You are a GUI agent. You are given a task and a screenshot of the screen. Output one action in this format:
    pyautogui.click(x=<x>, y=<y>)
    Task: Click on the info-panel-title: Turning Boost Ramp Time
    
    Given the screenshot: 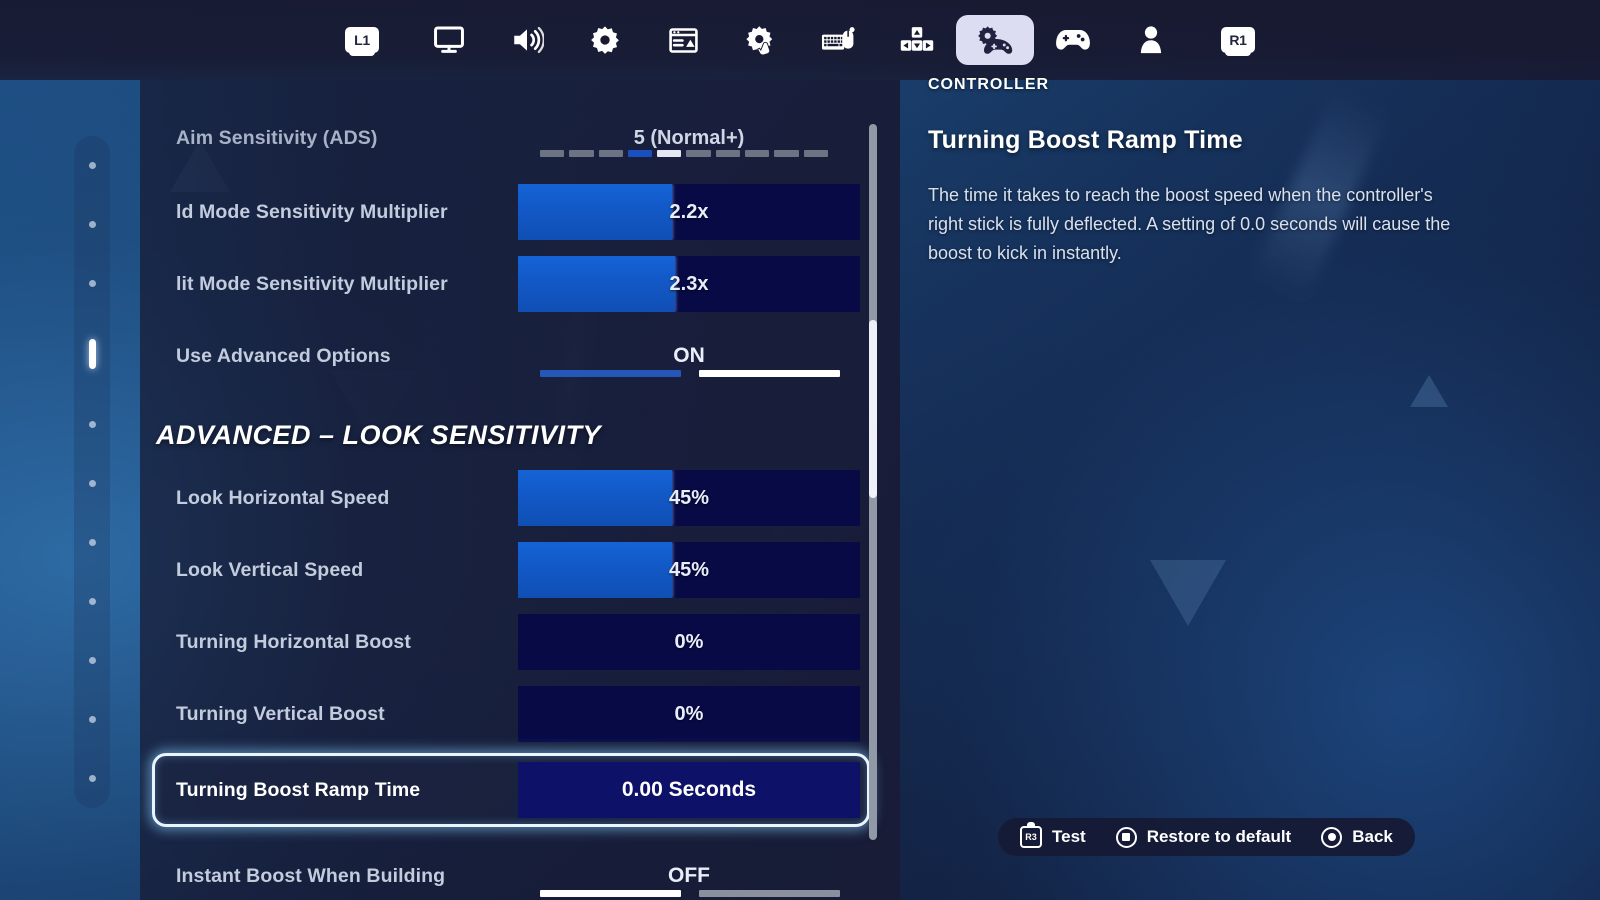 What is the action you would take?
    pyautogui.click(x=1085, y=140)
    